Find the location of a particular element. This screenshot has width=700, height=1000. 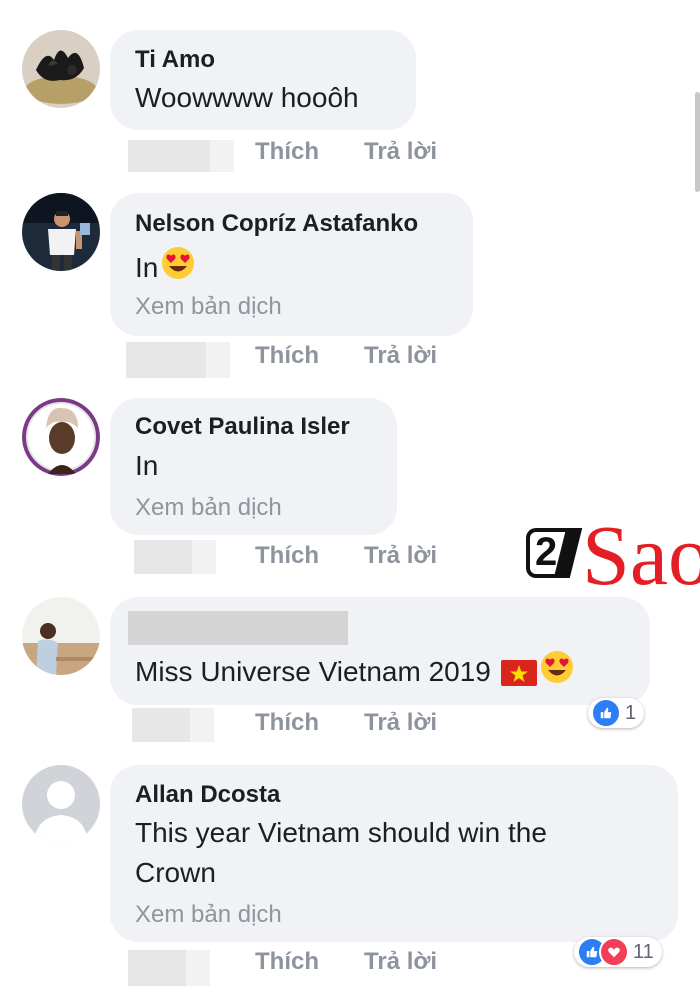

scrollbar is located at coordinates (697, 142).